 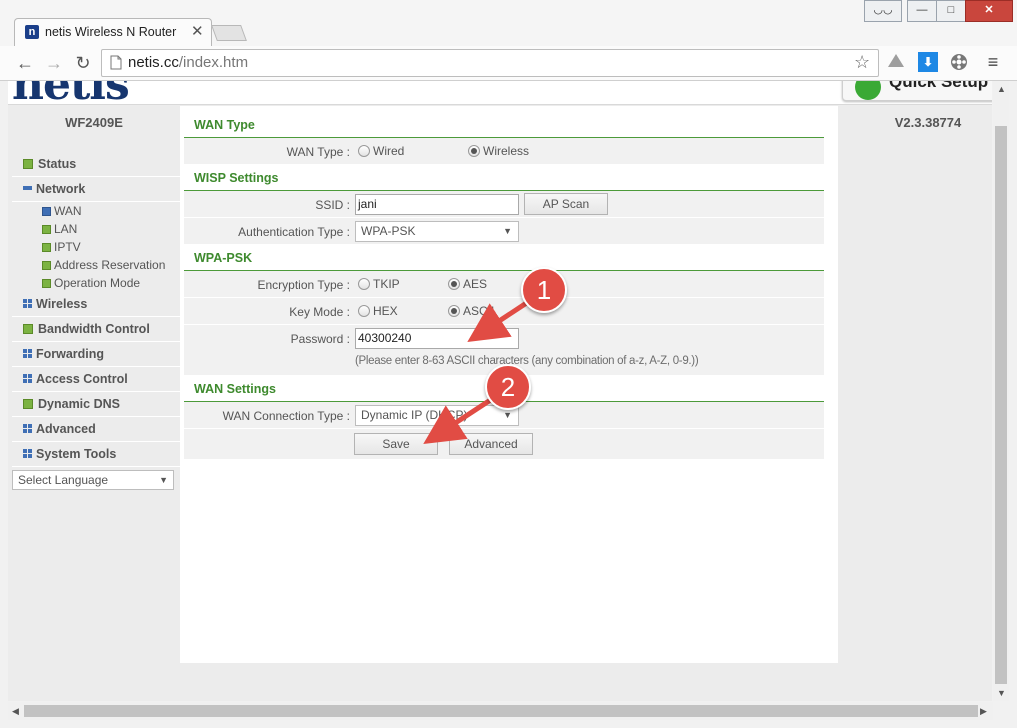 What do you see at coordinates (508, 387) in the screenshot?
I see `callout-step-2: 2` at bounding box center [508, 387].